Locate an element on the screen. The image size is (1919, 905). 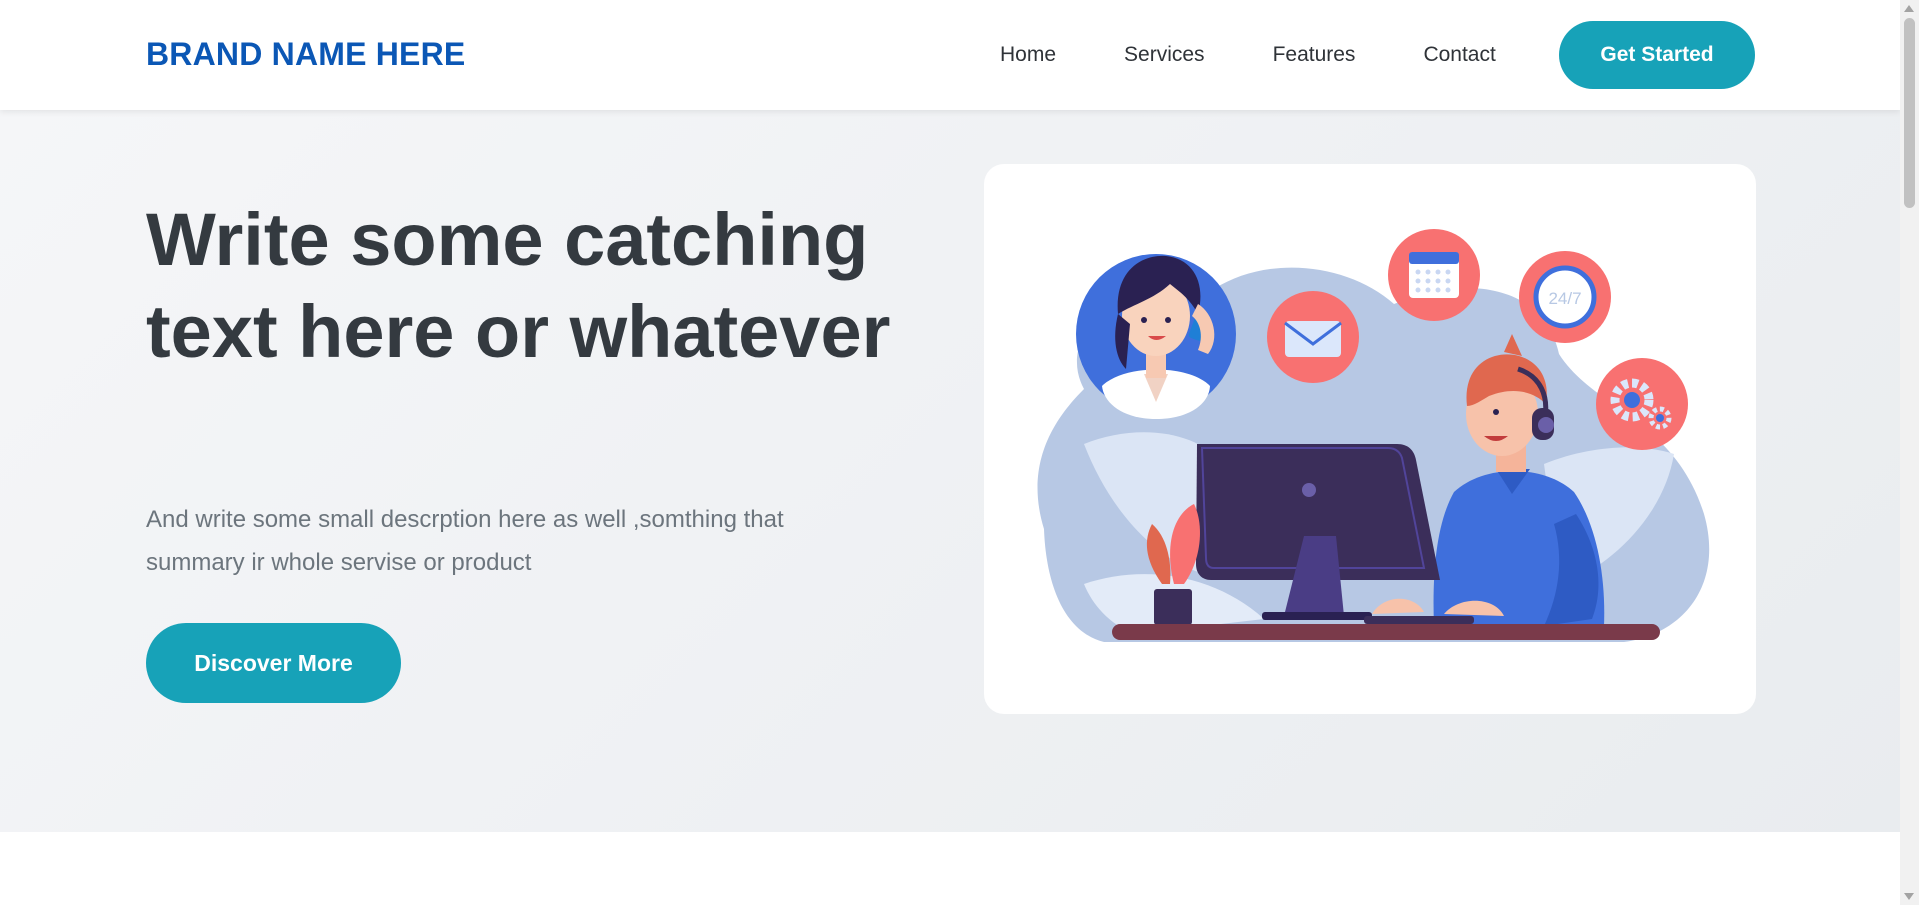
mail-icon is located at coordinates (1313, 337).